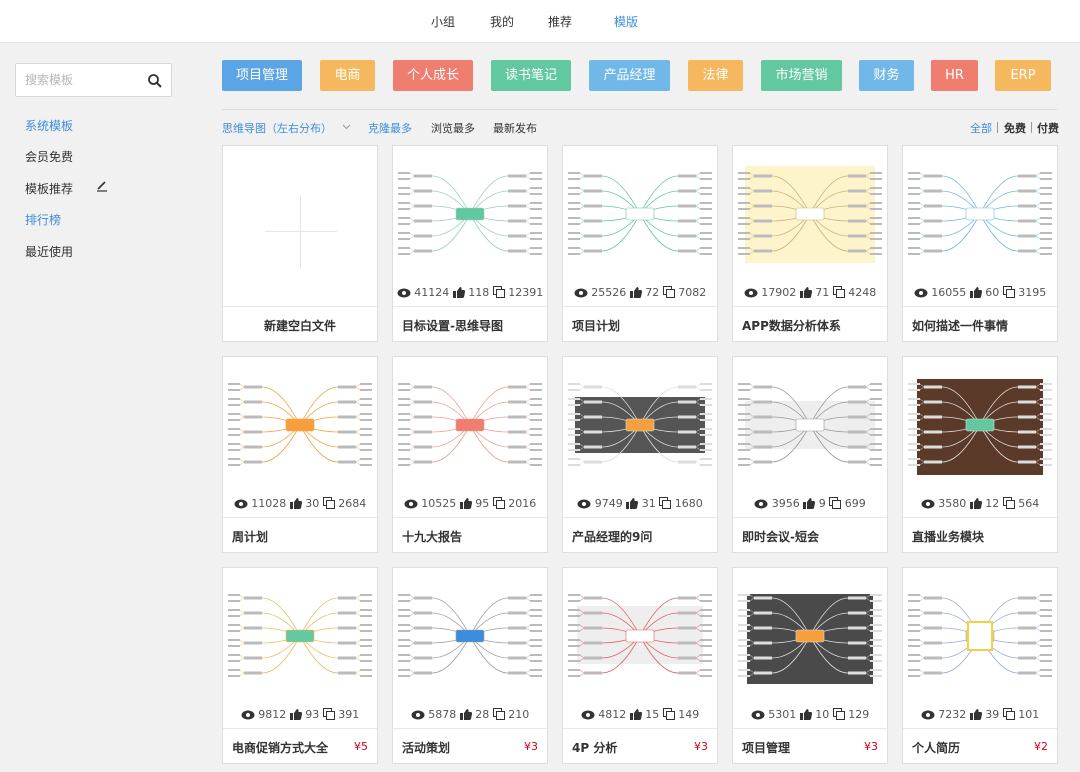 Image resolution: width=1080 pixels, height=772 pixels. What do you see at coordinates (612, 537) in the screenshot?
I see `card-title: 产品经理的9问` at bounding box center [612, 537].